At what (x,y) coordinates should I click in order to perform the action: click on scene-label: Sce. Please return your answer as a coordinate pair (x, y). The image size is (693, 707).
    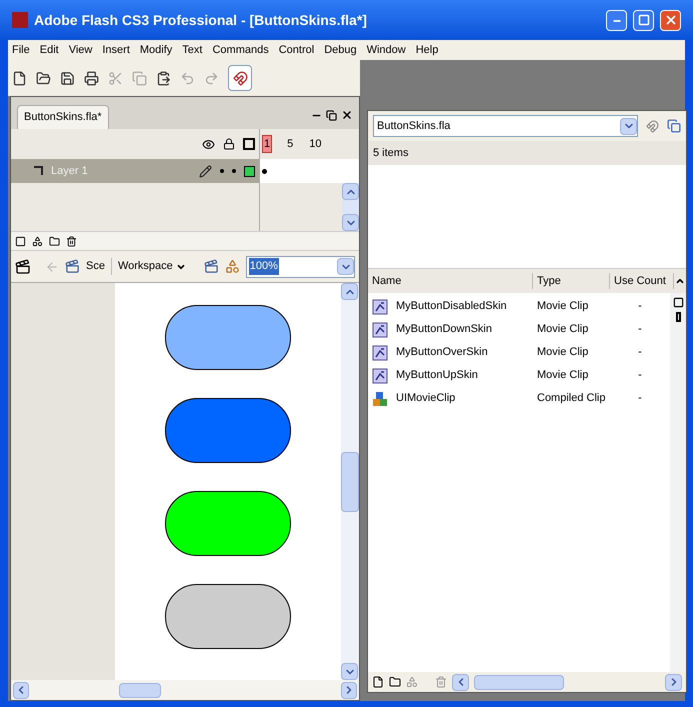
    Looking at the image, I should click on (95, 266).